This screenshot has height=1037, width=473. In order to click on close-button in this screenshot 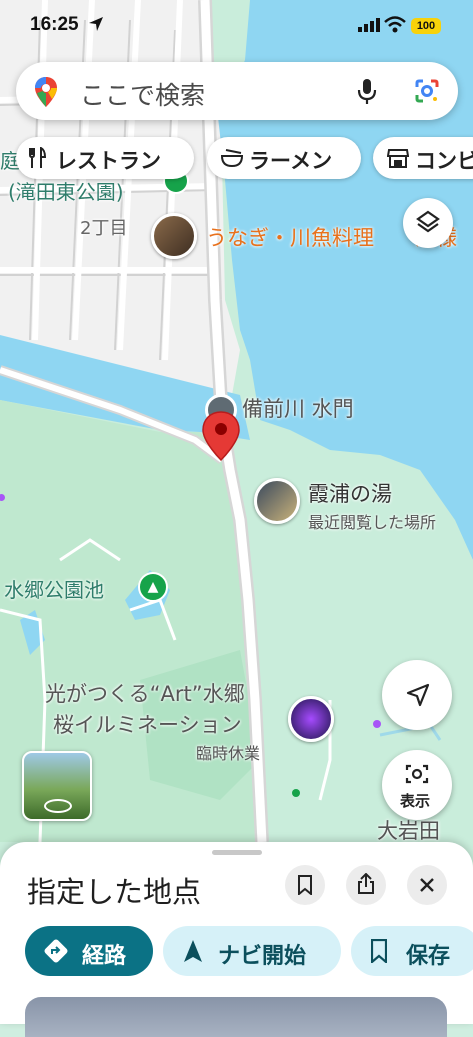, I will do `click(427, 885)`.